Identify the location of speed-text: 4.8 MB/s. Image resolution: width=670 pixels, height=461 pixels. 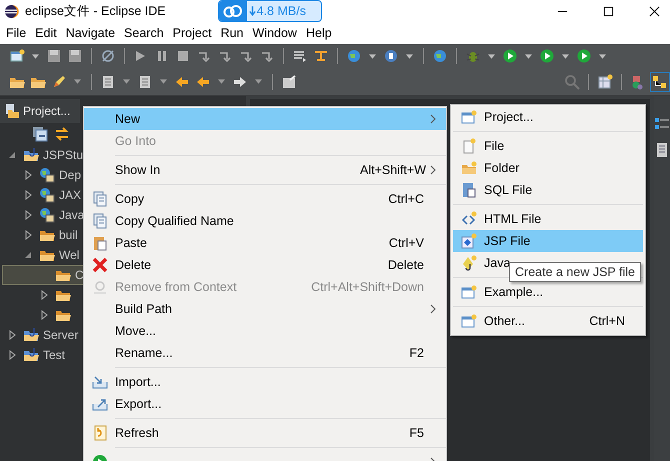
(281, 11).